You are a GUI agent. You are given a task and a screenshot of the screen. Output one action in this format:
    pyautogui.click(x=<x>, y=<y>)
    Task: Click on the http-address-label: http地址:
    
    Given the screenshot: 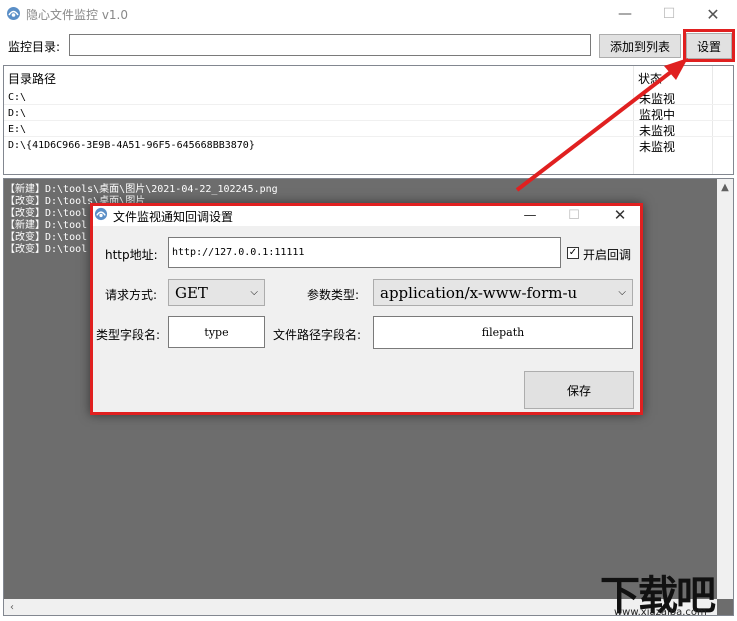 What is the action you would take?
    pyautogui.click(x=131, y=255)
    